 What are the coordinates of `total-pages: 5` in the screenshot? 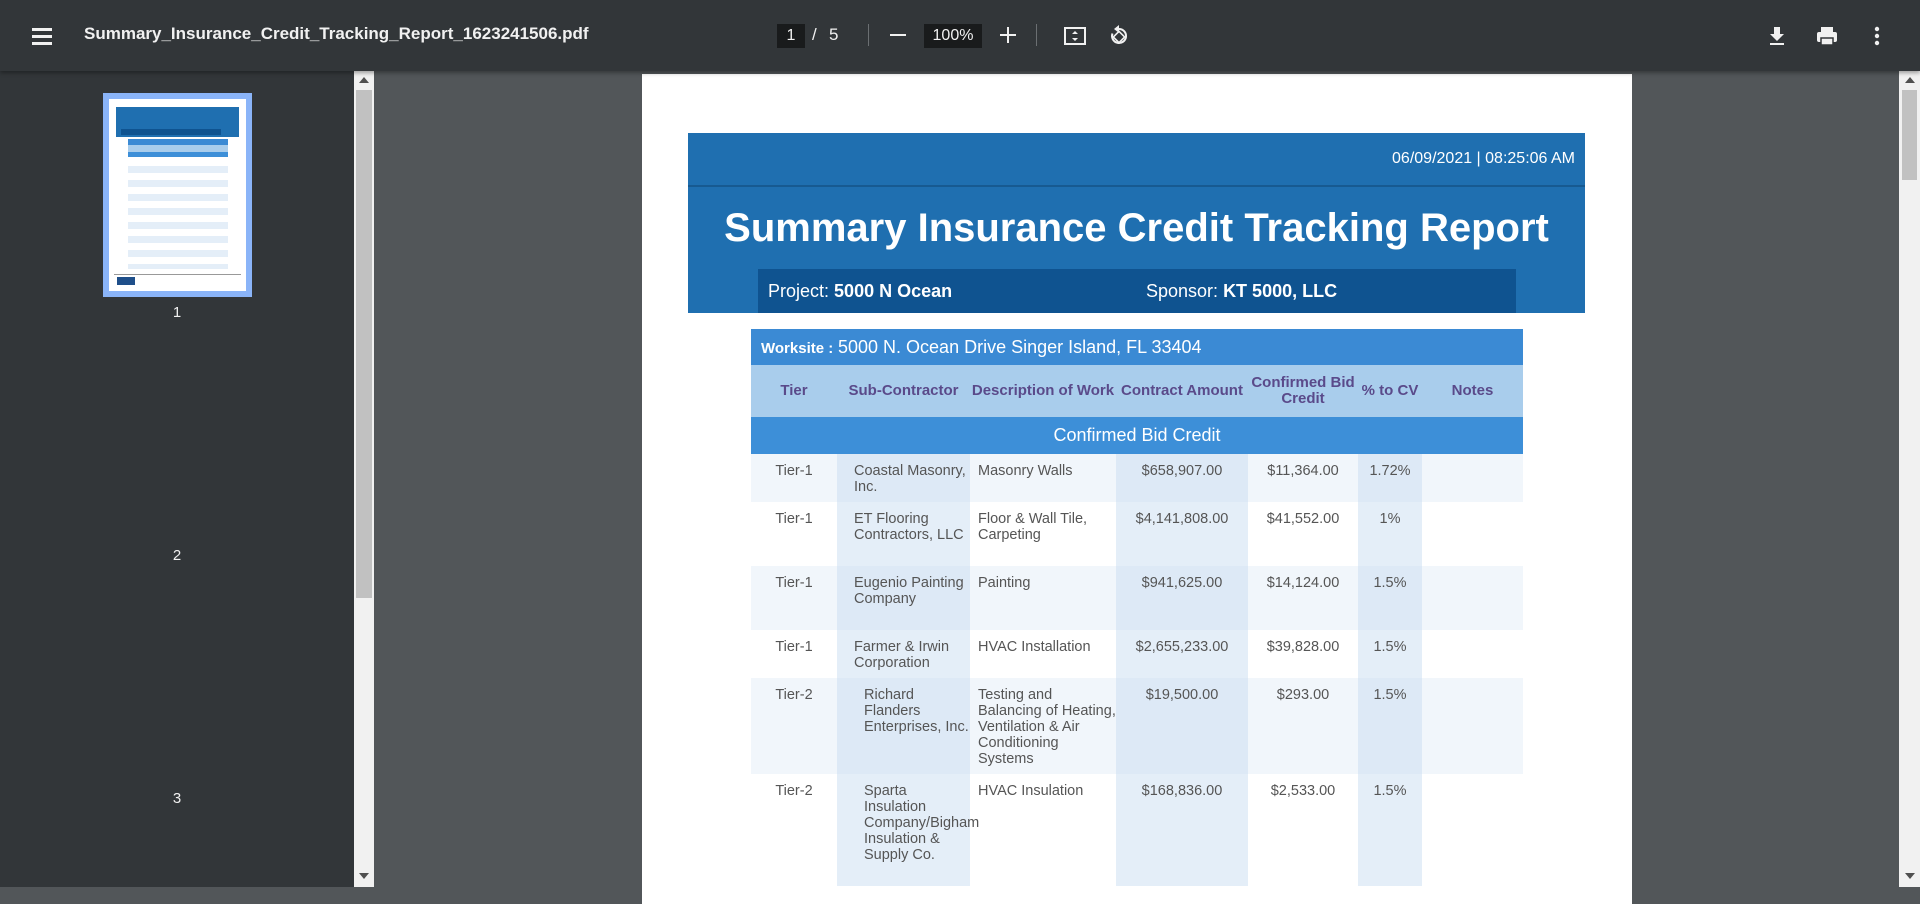 It's located at (834, 34).